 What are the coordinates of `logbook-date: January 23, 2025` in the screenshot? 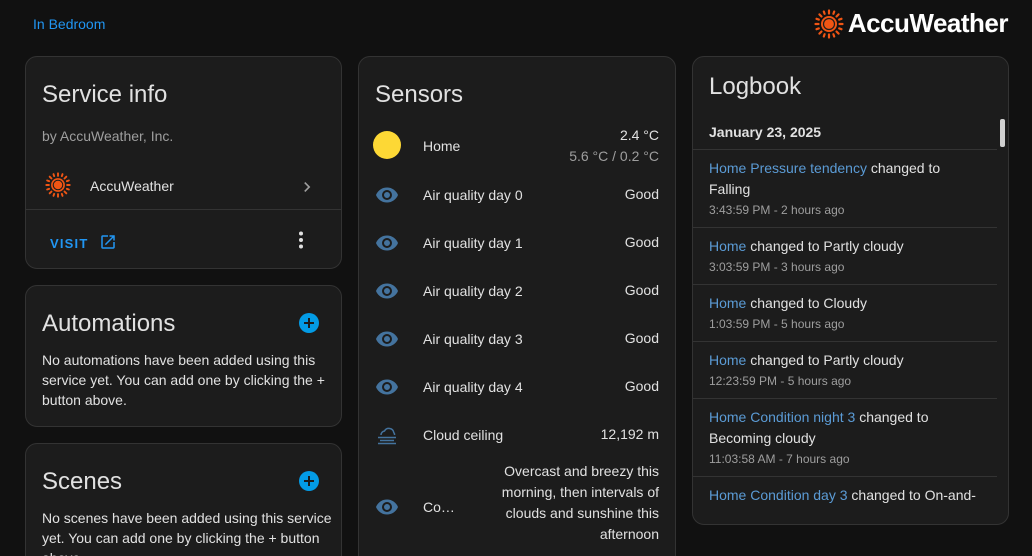 It's located at (765, 132).